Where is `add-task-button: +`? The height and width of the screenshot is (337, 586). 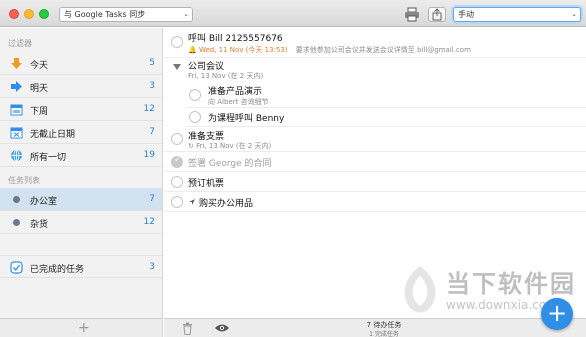
add-task-button: + is located at coordinates (557, 314).